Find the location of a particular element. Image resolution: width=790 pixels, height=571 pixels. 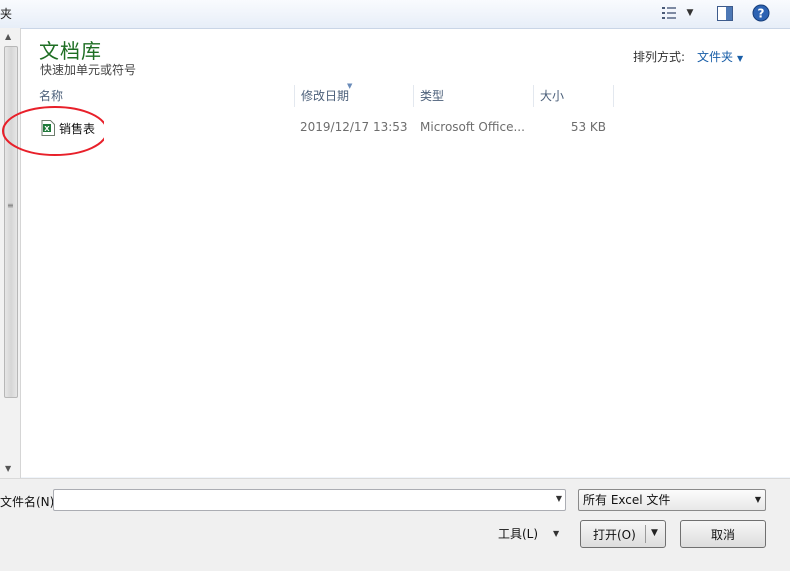

file-size: 53 KB is located at coordinates (588, 127).